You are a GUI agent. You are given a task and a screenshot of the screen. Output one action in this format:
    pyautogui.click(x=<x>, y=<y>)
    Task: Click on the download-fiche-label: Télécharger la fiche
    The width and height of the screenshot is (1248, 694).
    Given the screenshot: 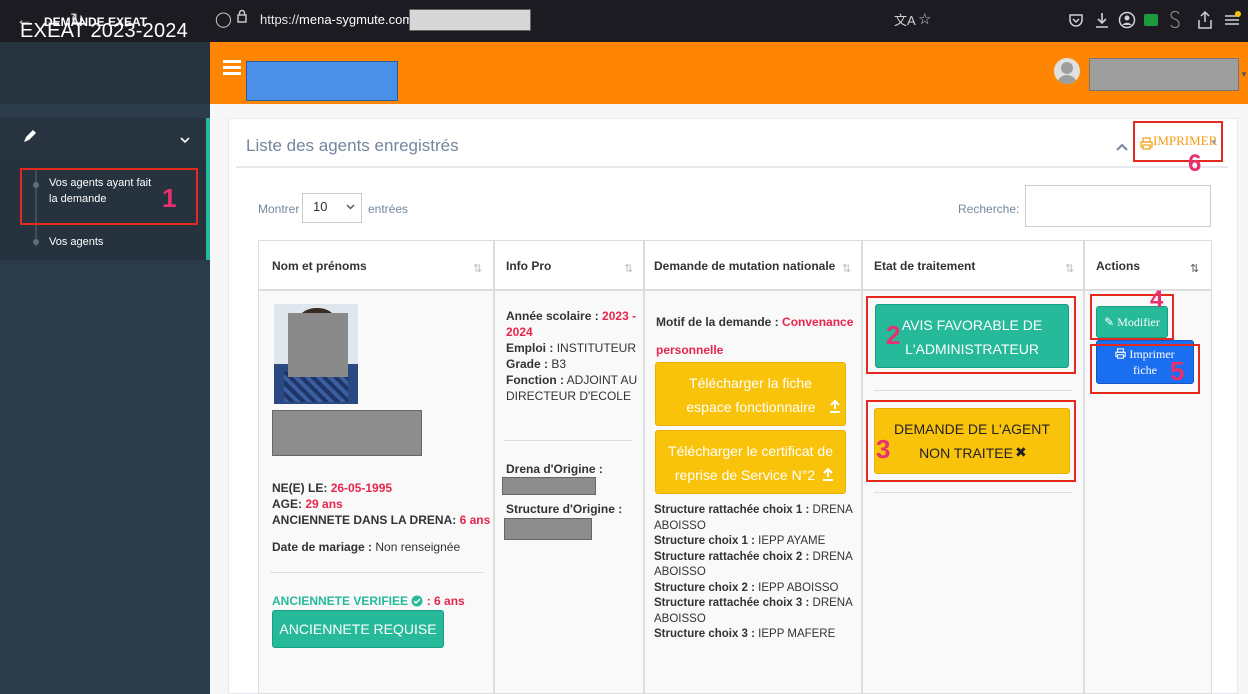 What is the action you would take?
    pyautogui.click(x=750, y=383)
    